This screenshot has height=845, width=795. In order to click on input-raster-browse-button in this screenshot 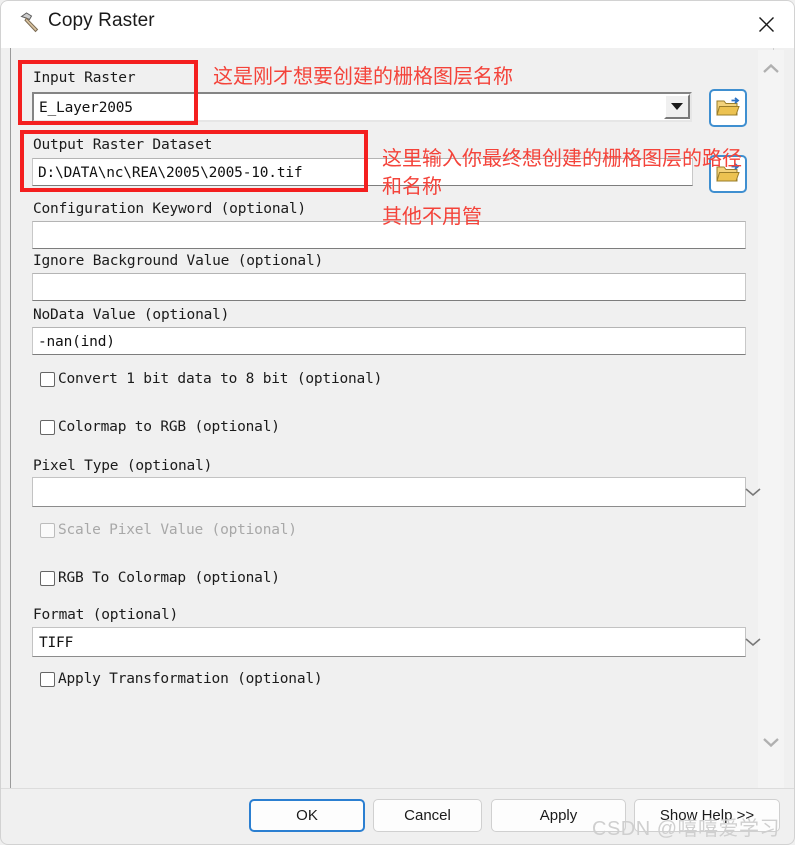, I will do `click(728, 108)`.